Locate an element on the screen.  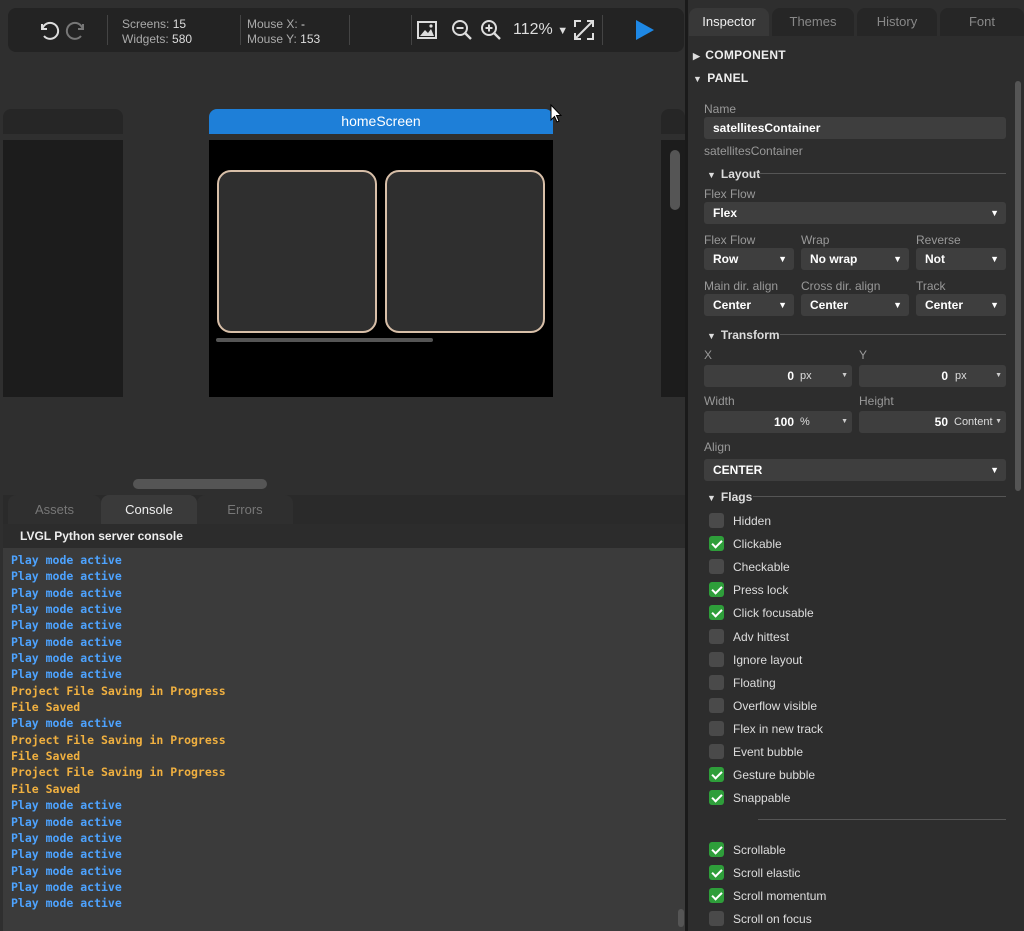
layout-type-dropdown: Flex ▼ is located at coordinates (855, 213).